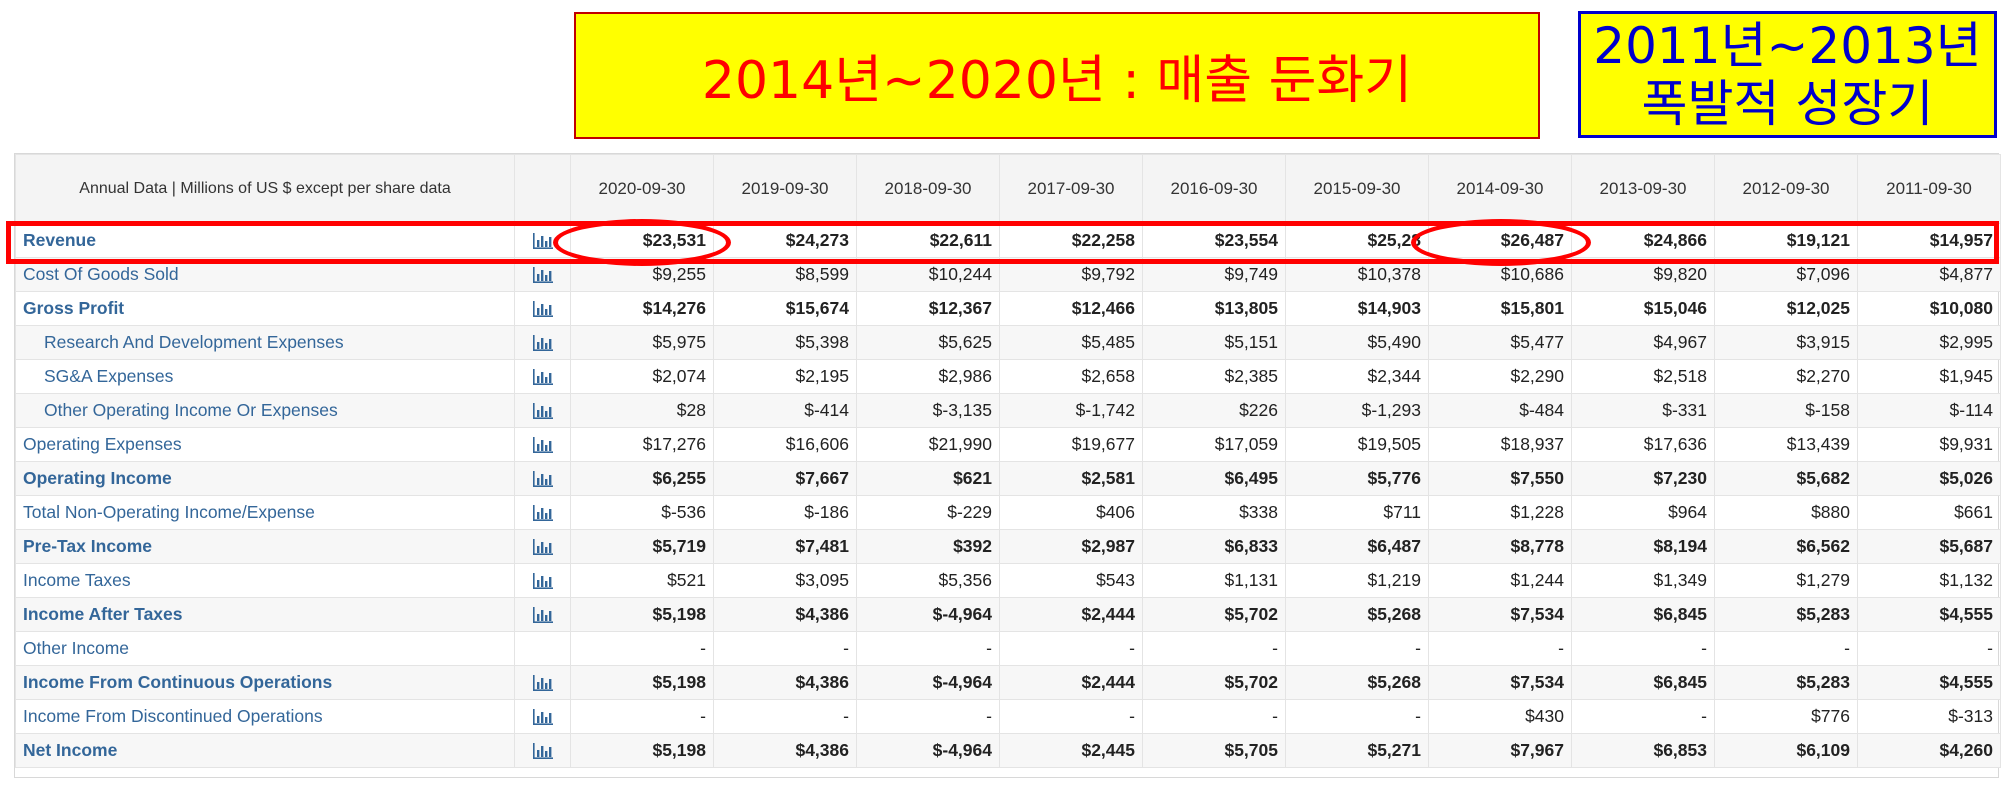 Image resolution: width=2001 pixels, height=788 pixels. Describe the element at coordinates (265, 376) in the screenshot. I see `row-label: SG&A Expenses` at that location.